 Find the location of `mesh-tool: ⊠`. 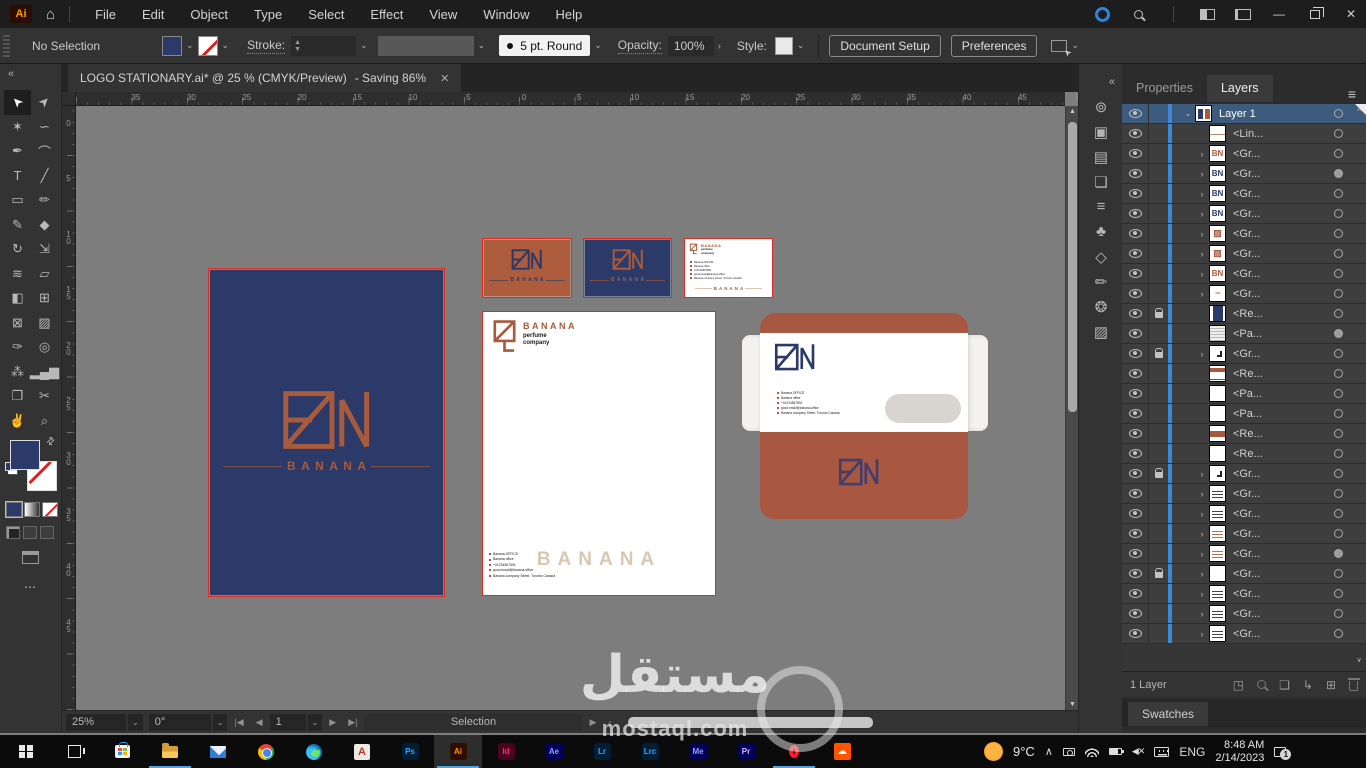

mesh-tool: ⊠ is located at coordinates (17, 323).